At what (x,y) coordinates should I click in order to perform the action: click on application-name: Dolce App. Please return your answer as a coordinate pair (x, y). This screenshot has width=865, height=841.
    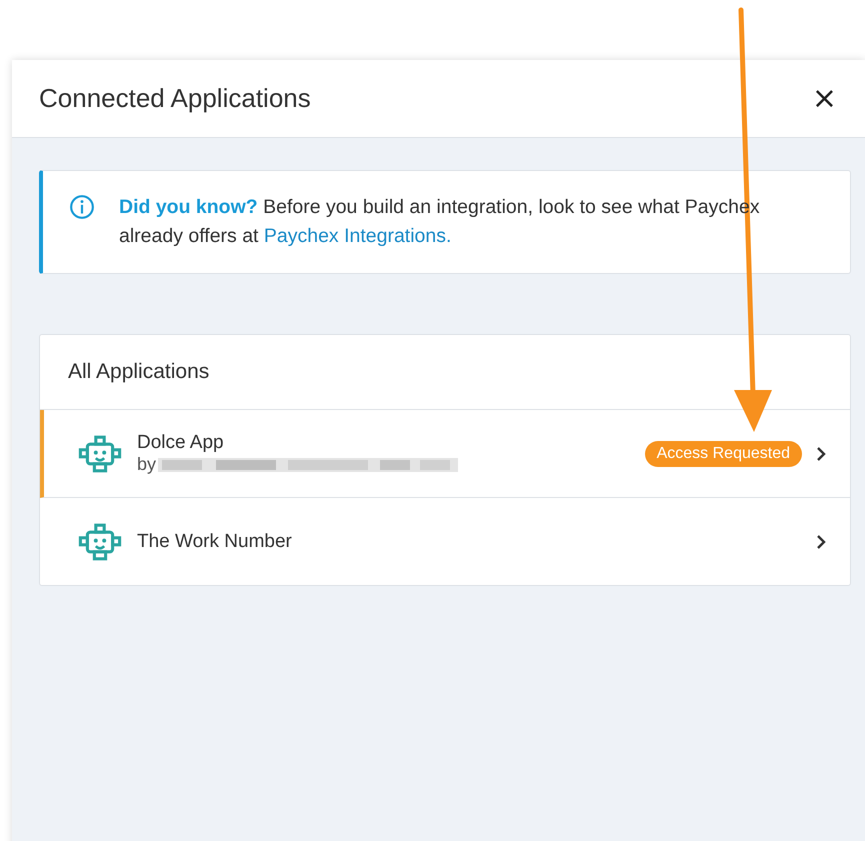
    Looking at the image, I should click on (181, 443).